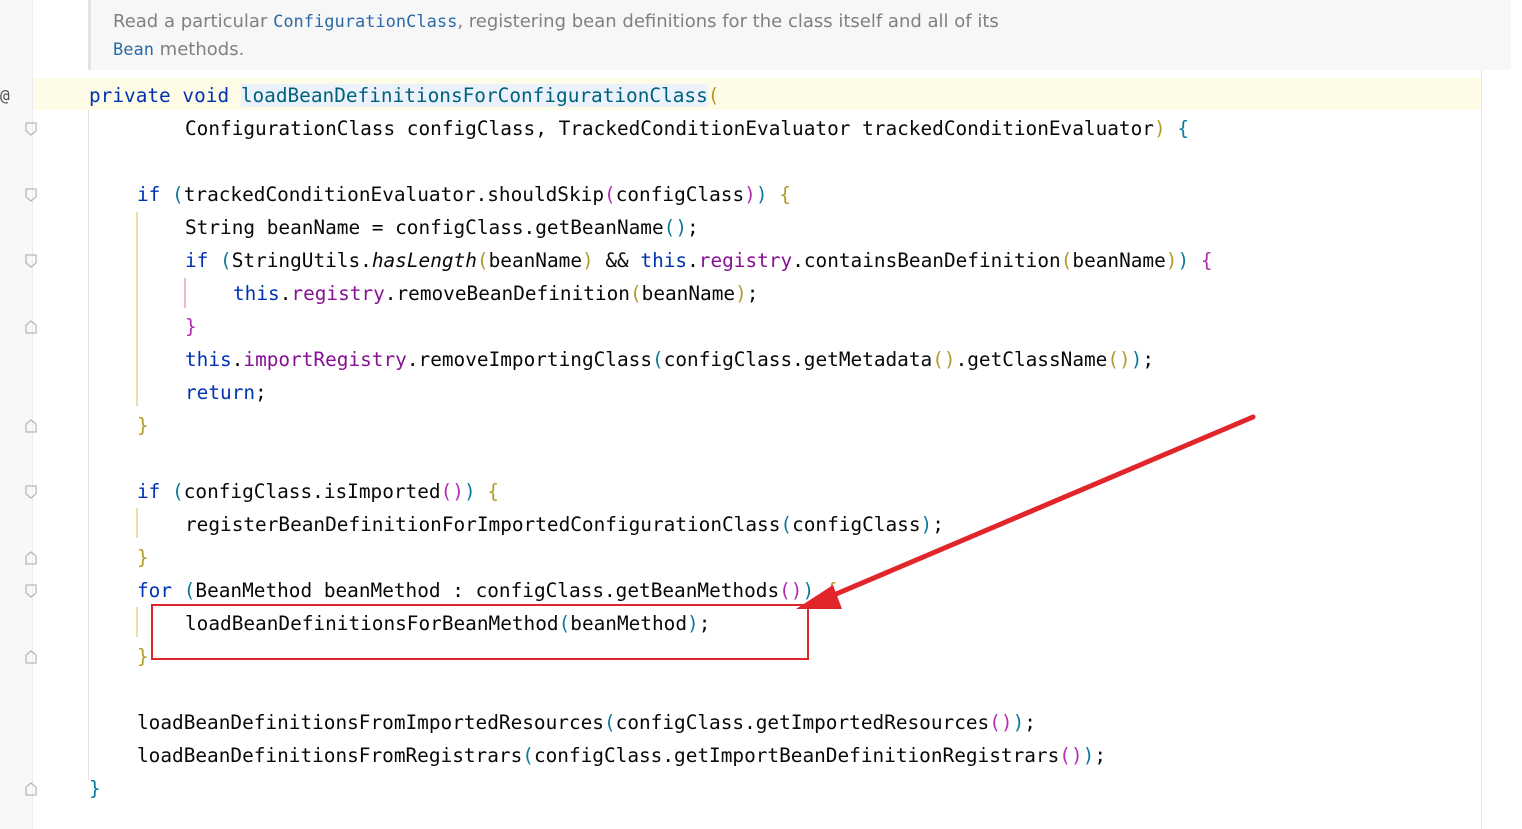 The height and width of the screenshot is (829, 1522). I want to click on code-line: if (configClass.isImported()) {, so click(318, 491).